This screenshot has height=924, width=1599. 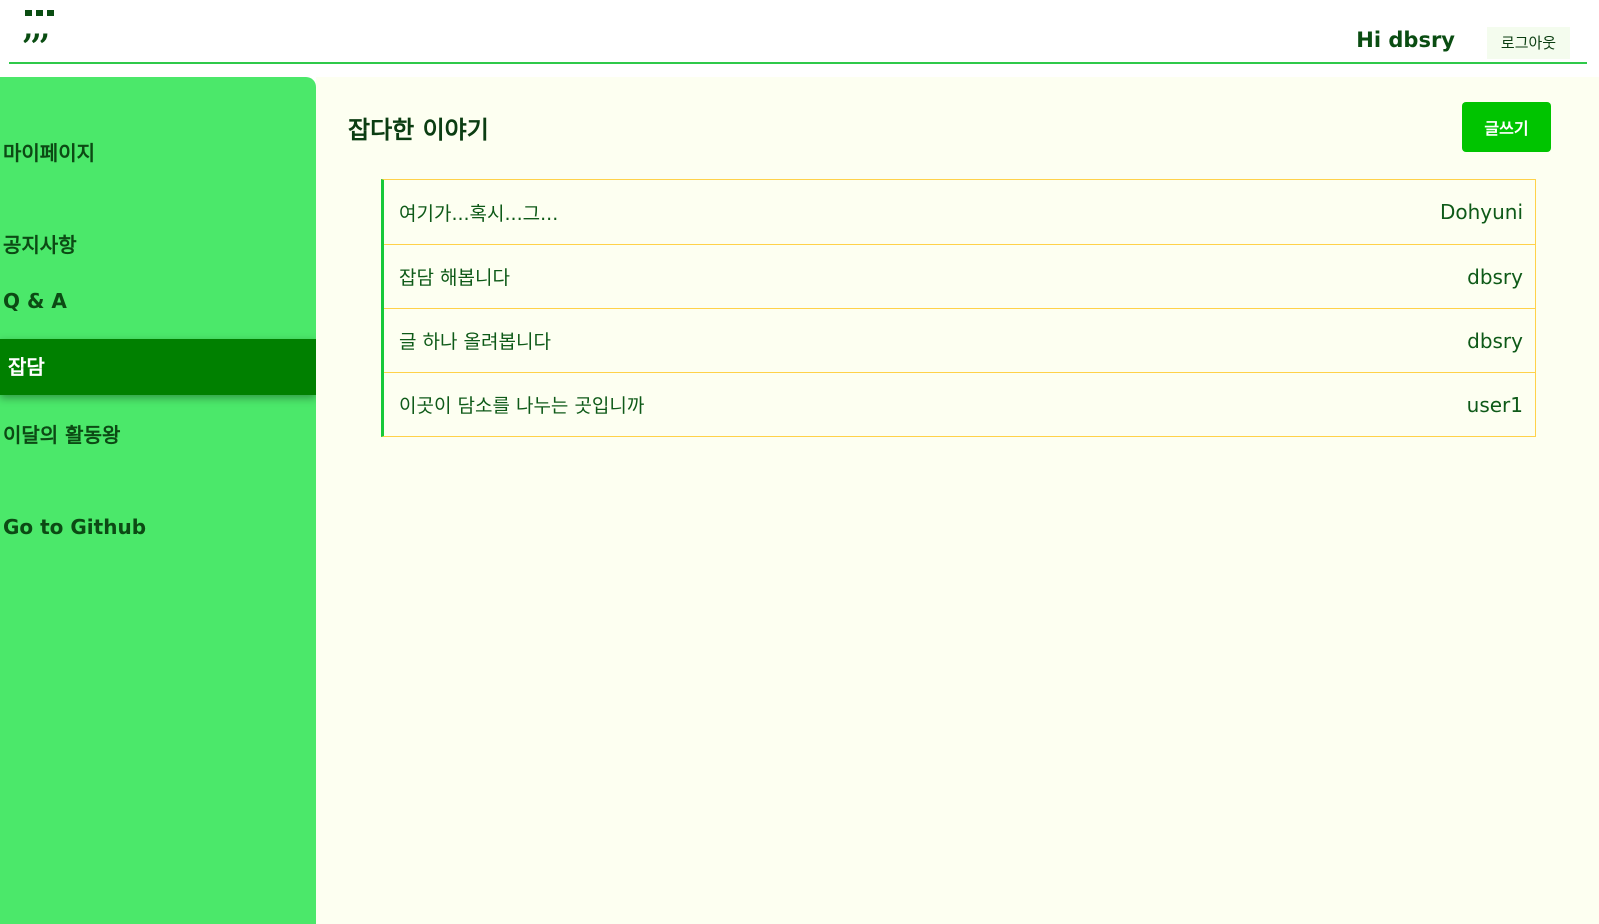 What do you see at coordinates (798, 32) in the screenshot?
I see `top-header: ,,, Hi dbsry 로그아웃` at bounding box center [798, 32].